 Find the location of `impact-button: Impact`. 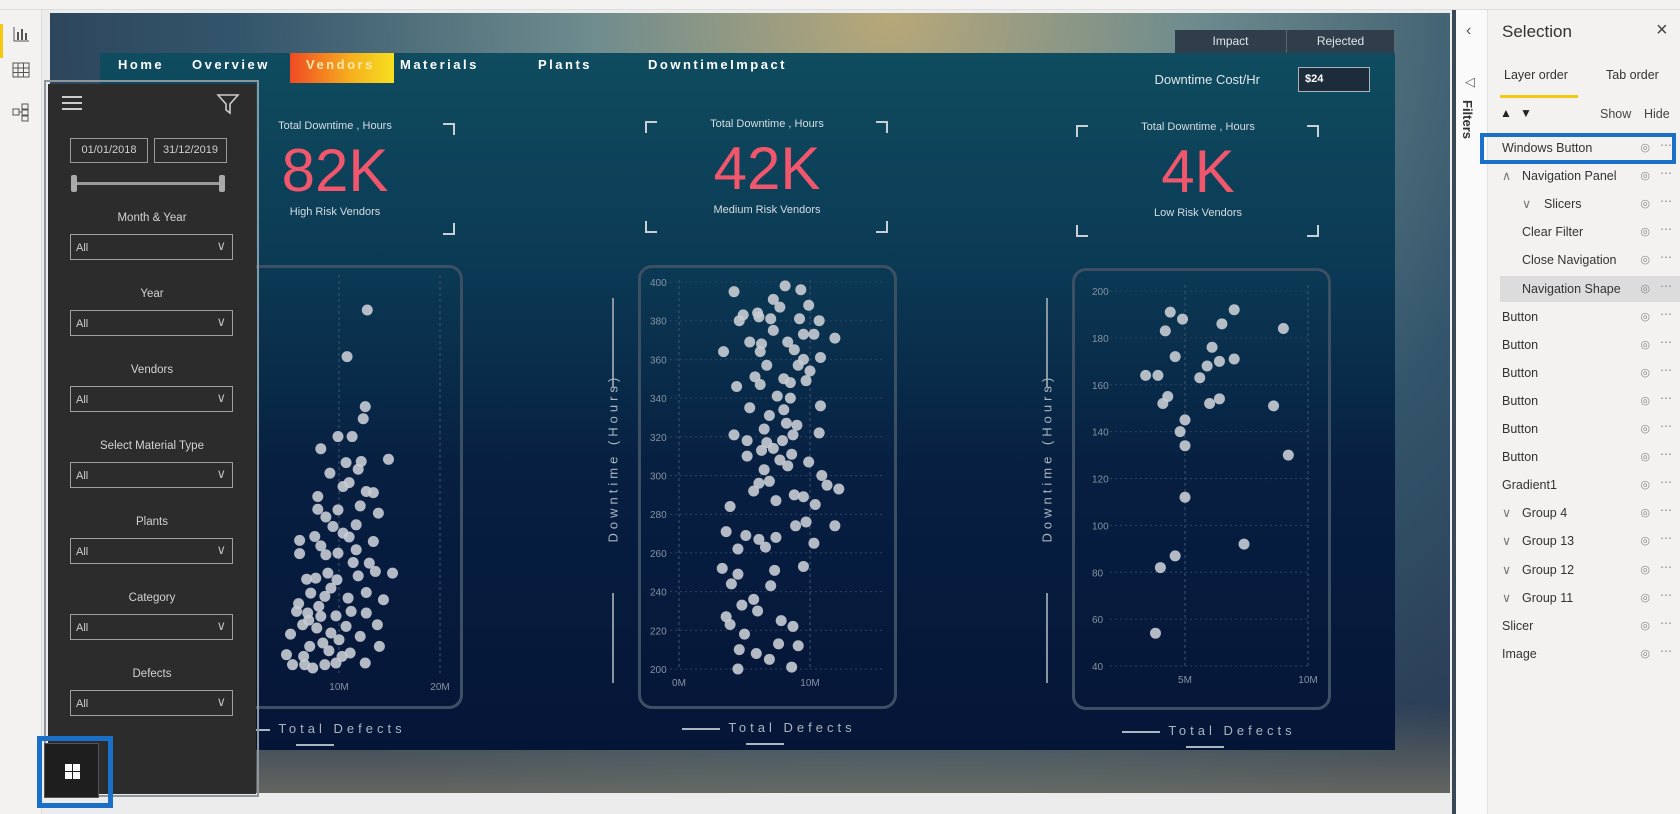

impact-button: Impact is located at coordinates (1231, 41).